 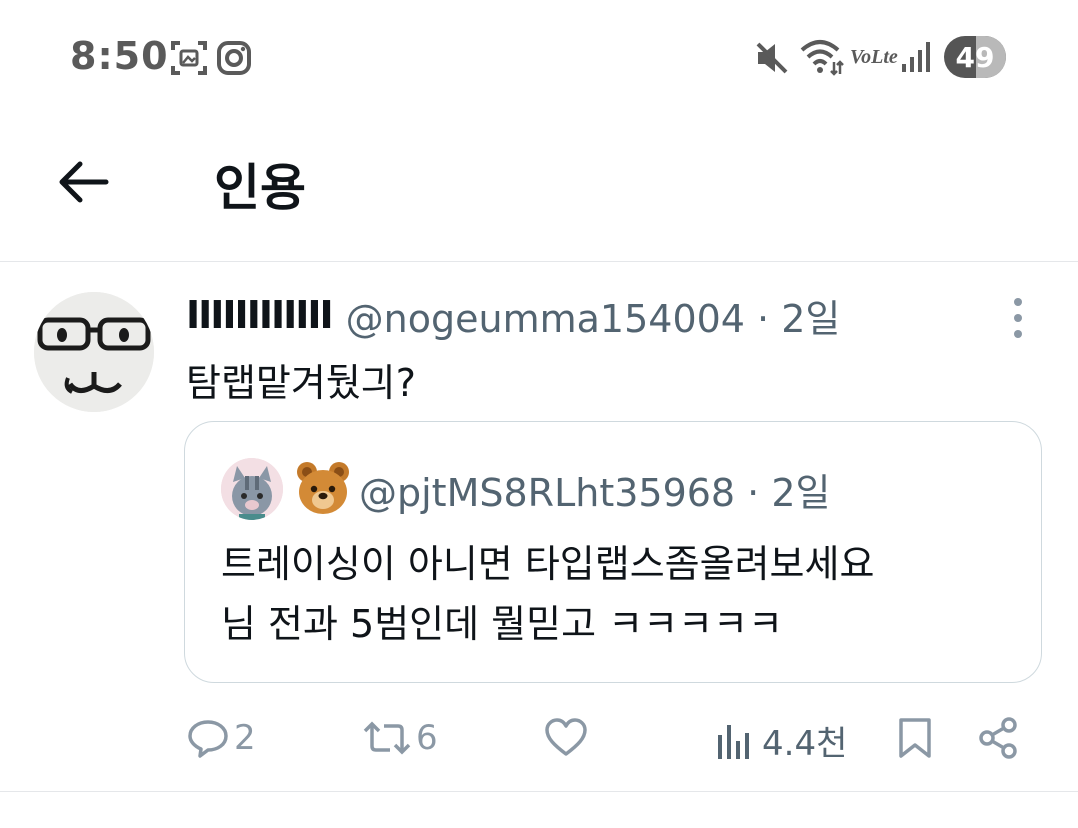 I want to click on quoted-handle-and-time: @pjtMS8RLht35968 · 2일, so click(x=594, y=489).